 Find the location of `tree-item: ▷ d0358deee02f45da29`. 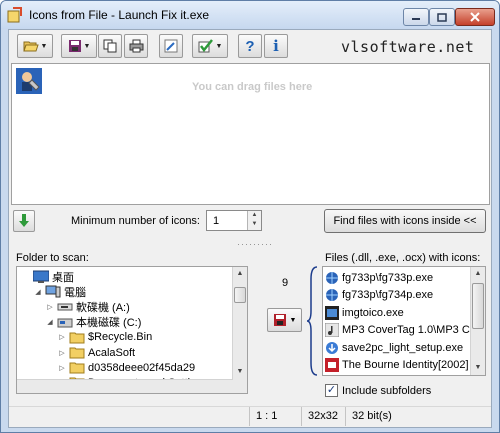

tree-item: ▷ d0358deee02f45da29 is located at coordinates (126, 367).